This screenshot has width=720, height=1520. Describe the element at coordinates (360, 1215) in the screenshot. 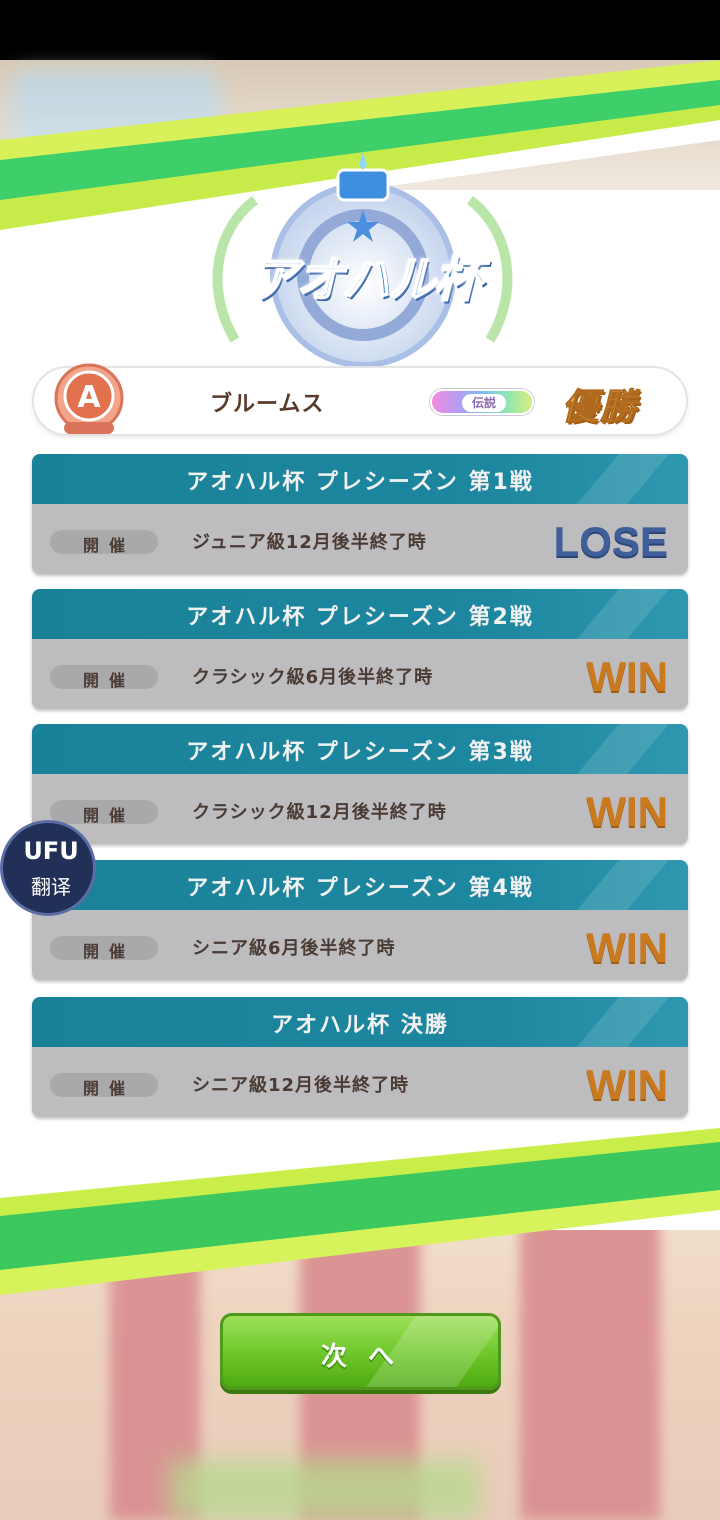

I see `bottom-decorative-stripe` at that location.